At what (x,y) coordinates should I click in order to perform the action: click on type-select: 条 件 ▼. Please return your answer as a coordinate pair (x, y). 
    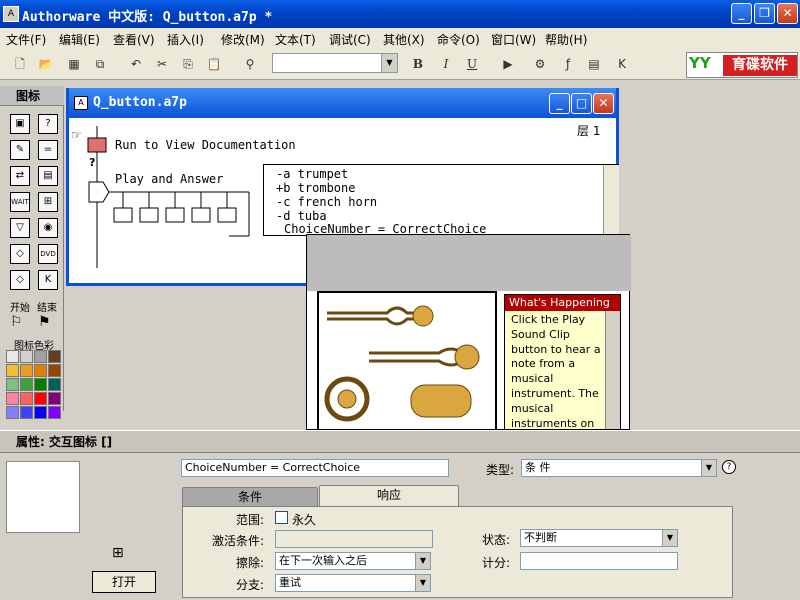
    Looking at the image, I should click on (619, 468).